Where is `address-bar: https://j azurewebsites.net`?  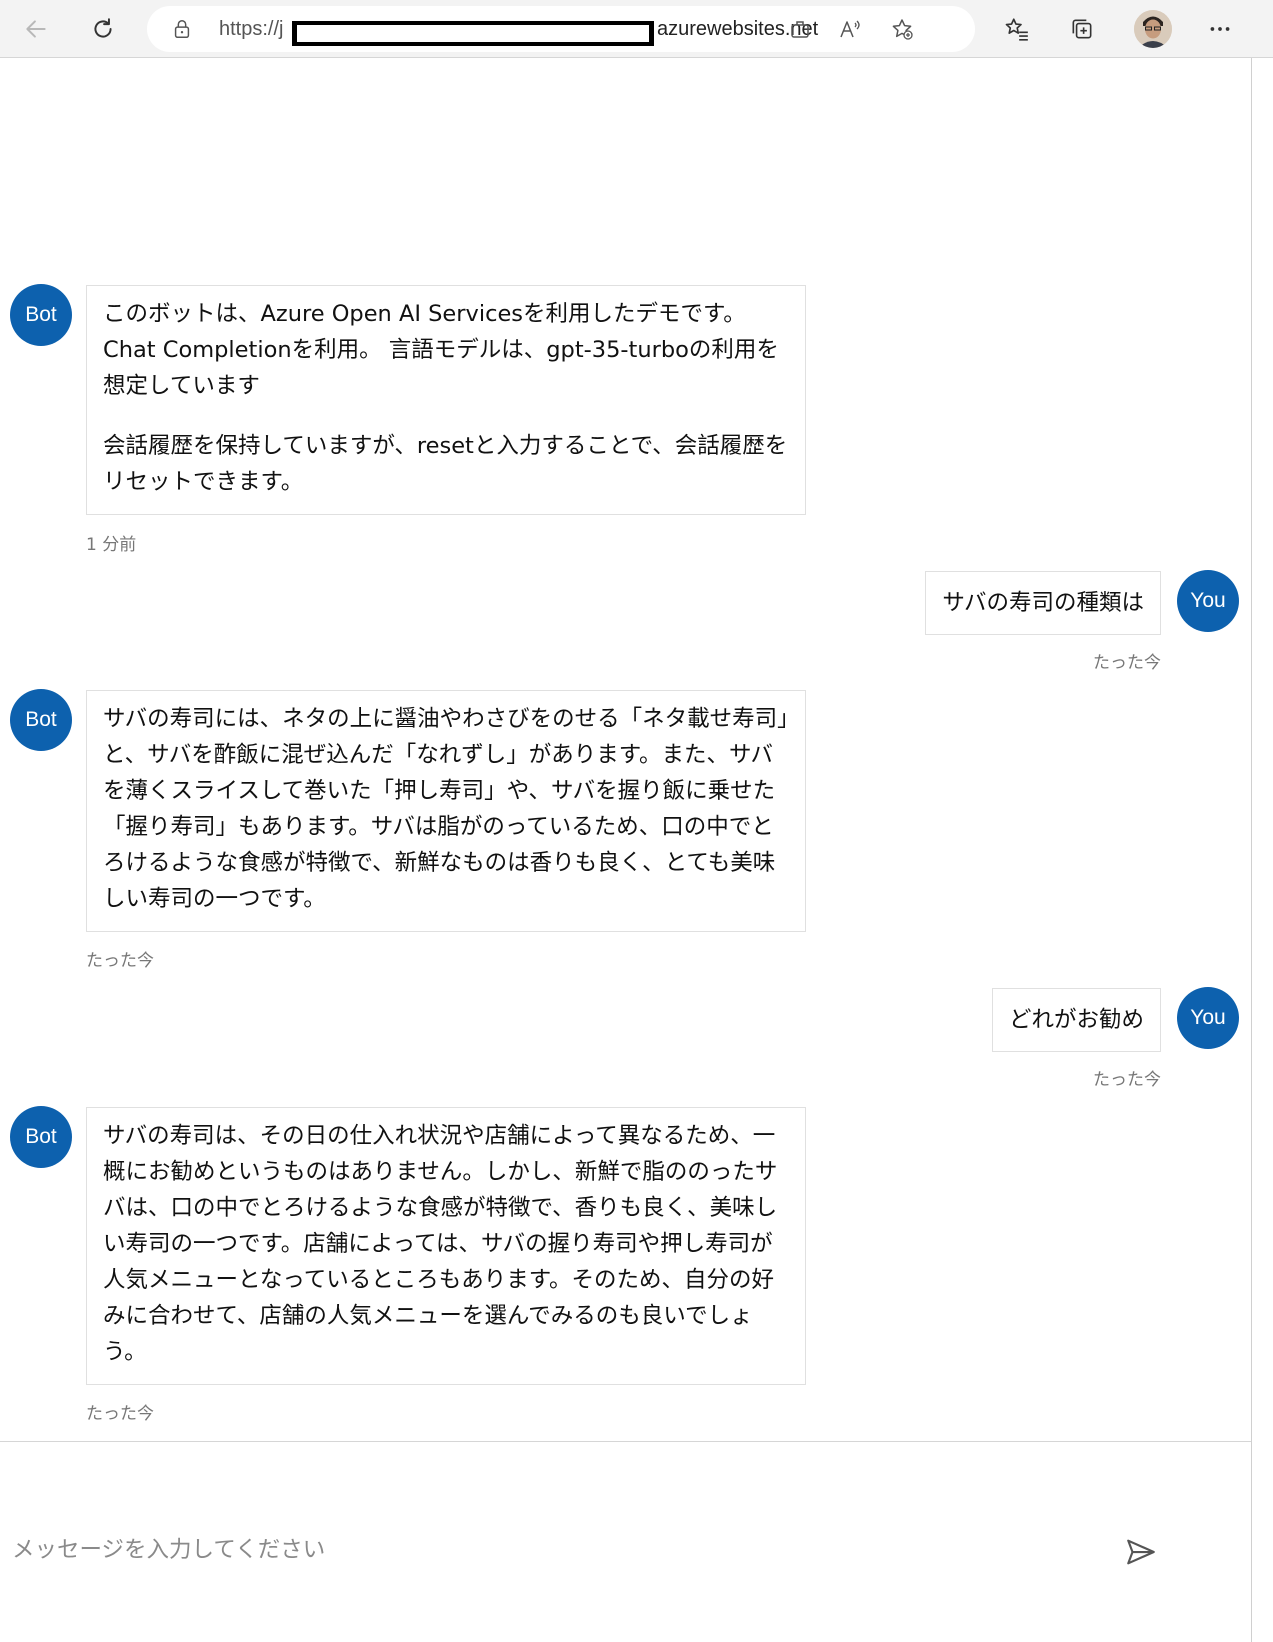
address-bar: https://j azurewebsites.net is located at coordinates (561, 29).